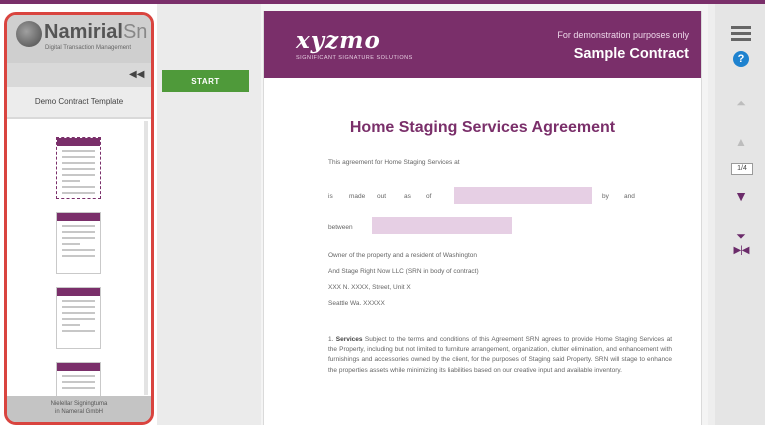 Image resolution: width=765 pixels, height=425 pixels. What do you see at coordinates (623, 35) in the screenshot?
I see `demo-note: For demonstration purposes only` at bounding box center [623, 35].